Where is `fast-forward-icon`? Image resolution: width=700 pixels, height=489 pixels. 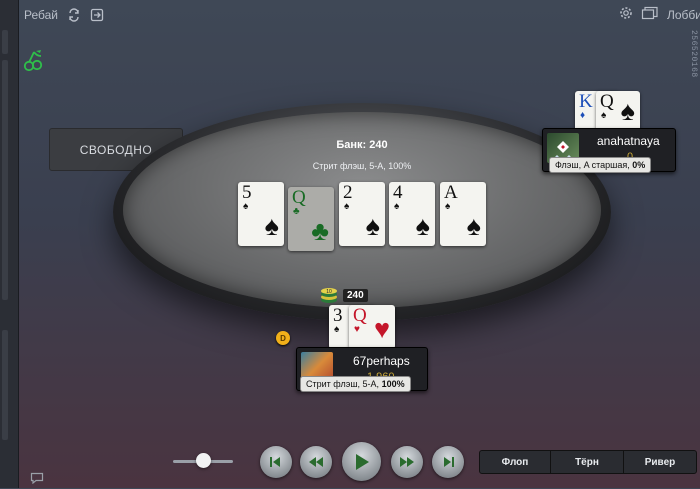
fast-forward-icon is located at coordinates (407, 462).